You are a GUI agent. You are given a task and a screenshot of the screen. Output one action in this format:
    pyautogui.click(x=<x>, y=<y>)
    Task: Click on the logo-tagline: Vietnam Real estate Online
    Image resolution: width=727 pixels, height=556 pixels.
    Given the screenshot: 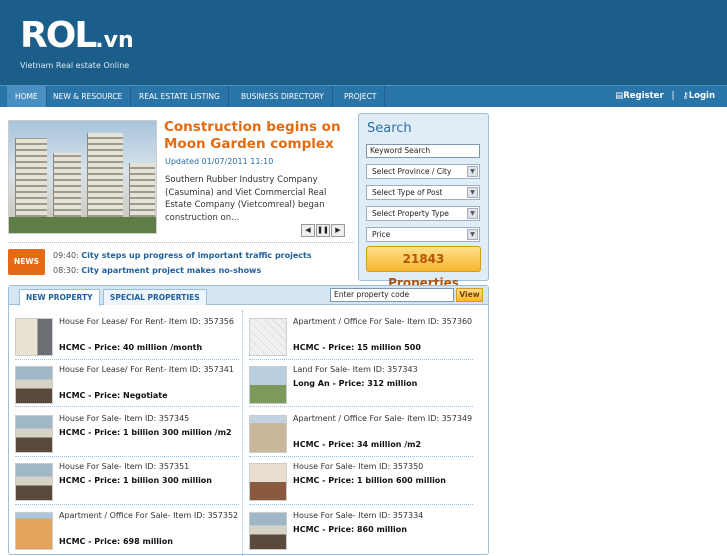 What is the action you would take?
    pyautogui.click(x=75, y=65)
    